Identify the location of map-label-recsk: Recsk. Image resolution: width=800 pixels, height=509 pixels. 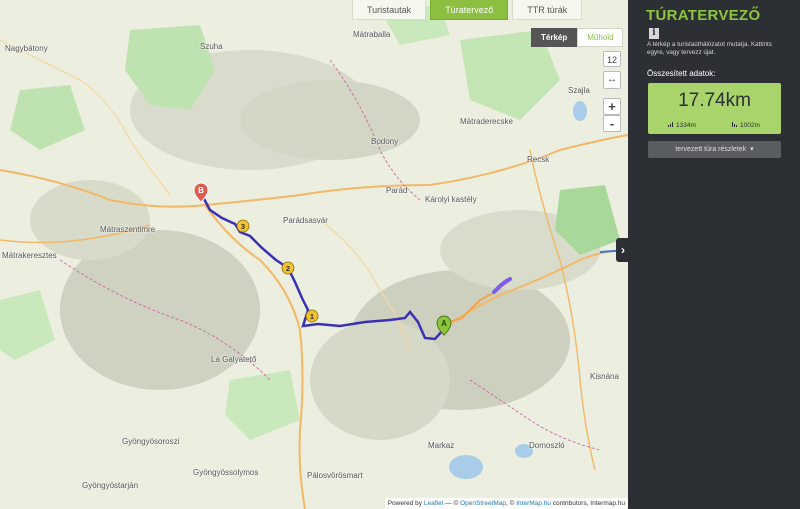
(538, 159).